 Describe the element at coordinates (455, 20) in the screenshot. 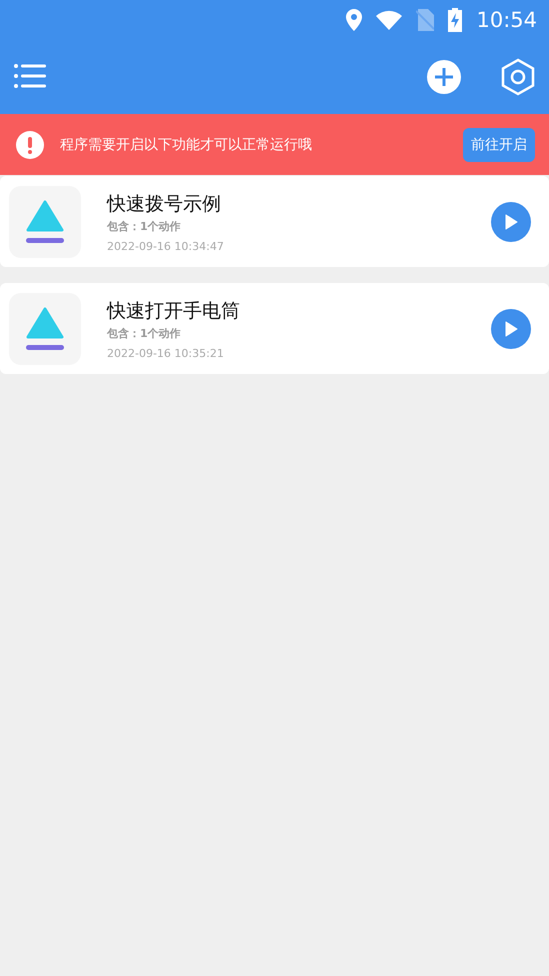

I see `battery-charging-icon` at that location.